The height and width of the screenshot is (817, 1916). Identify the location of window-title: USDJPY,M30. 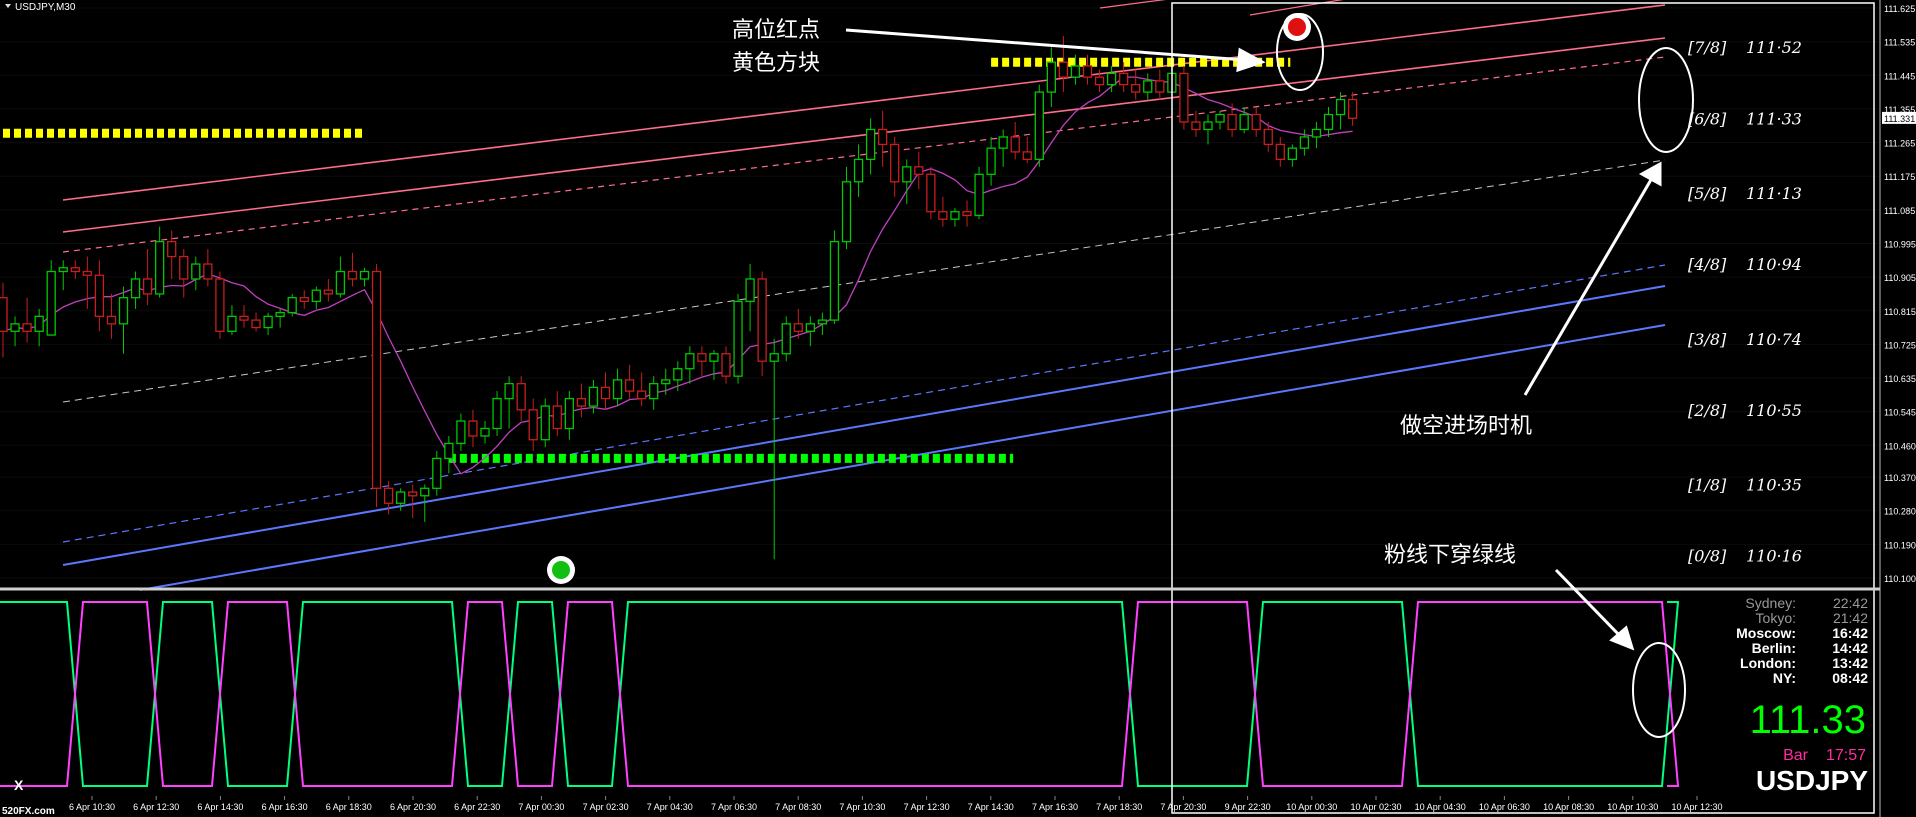
(45, 7).